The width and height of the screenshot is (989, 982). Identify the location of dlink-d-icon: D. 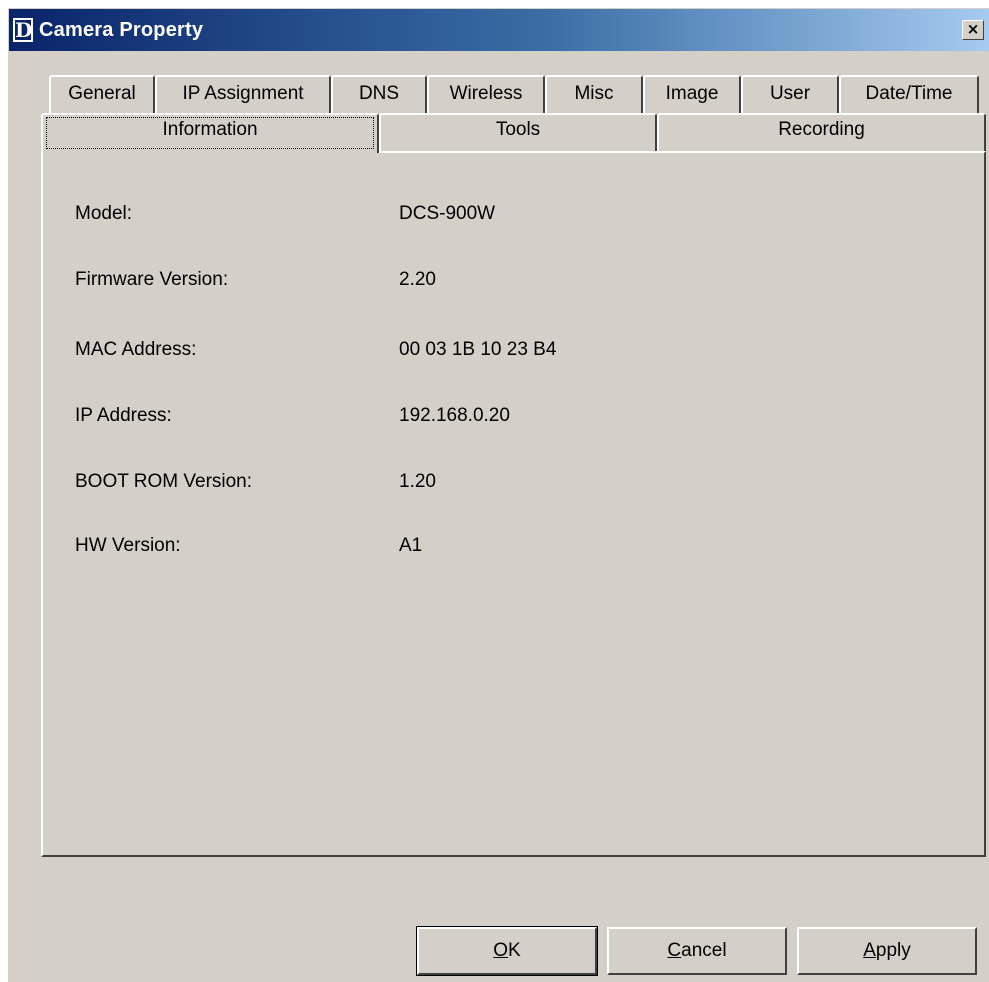
(23, 30).